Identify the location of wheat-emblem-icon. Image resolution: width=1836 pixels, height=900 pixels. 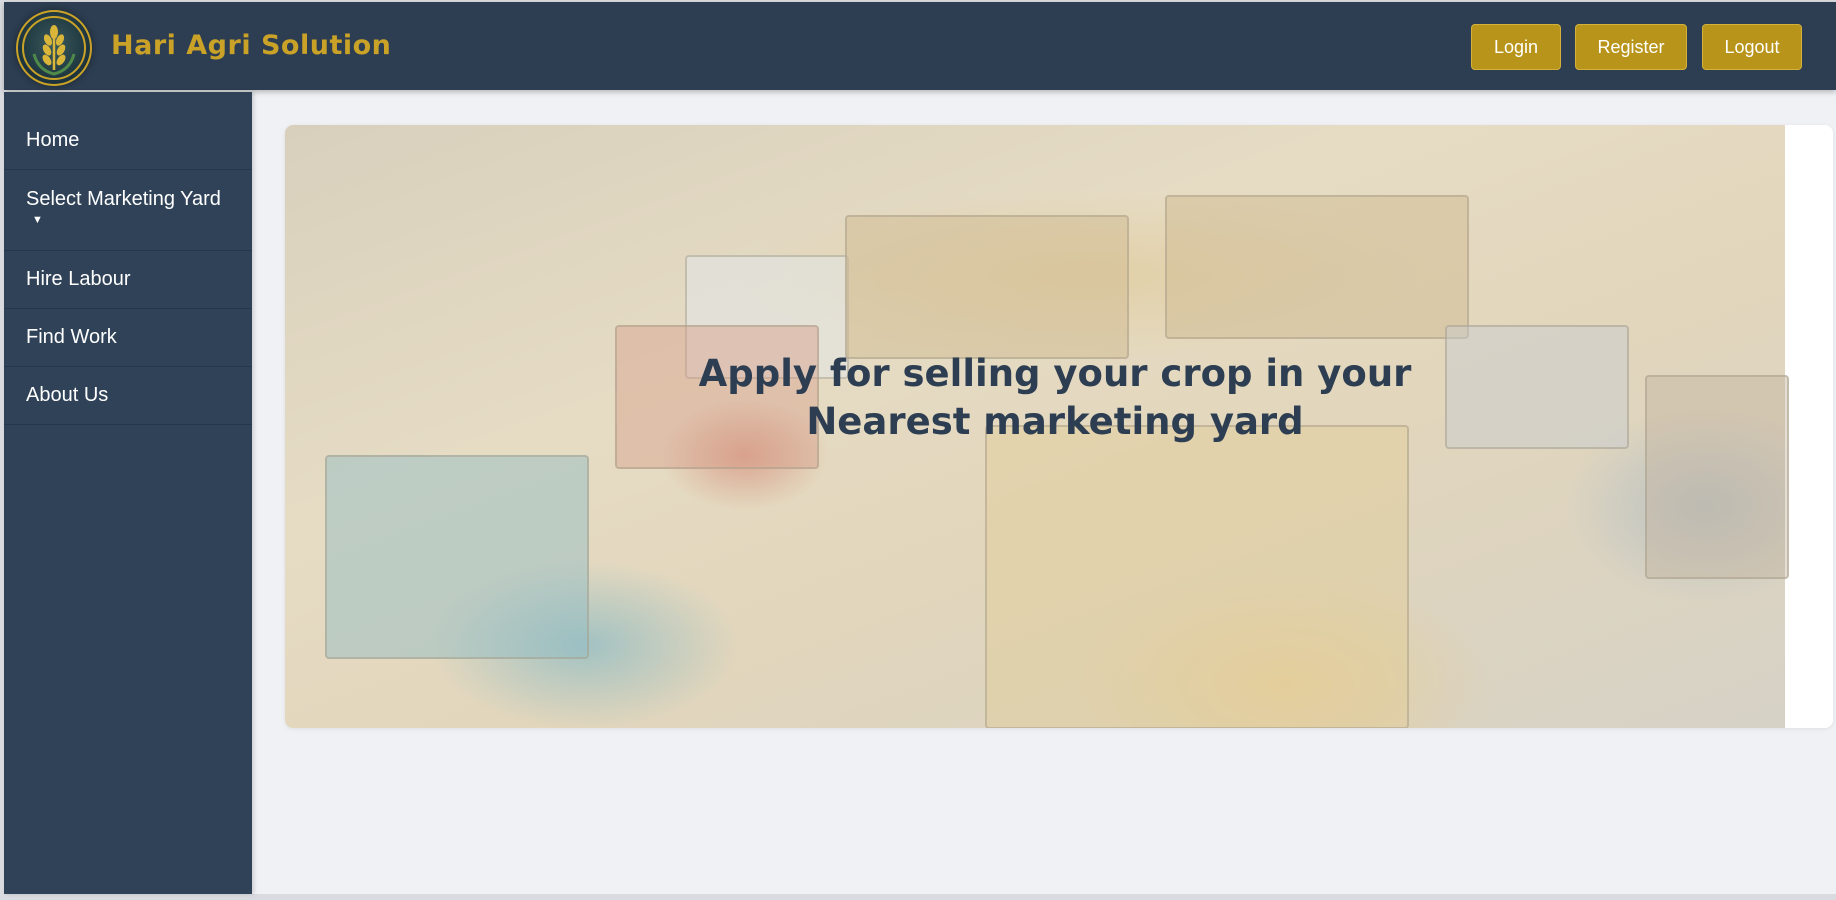
(54, 48).